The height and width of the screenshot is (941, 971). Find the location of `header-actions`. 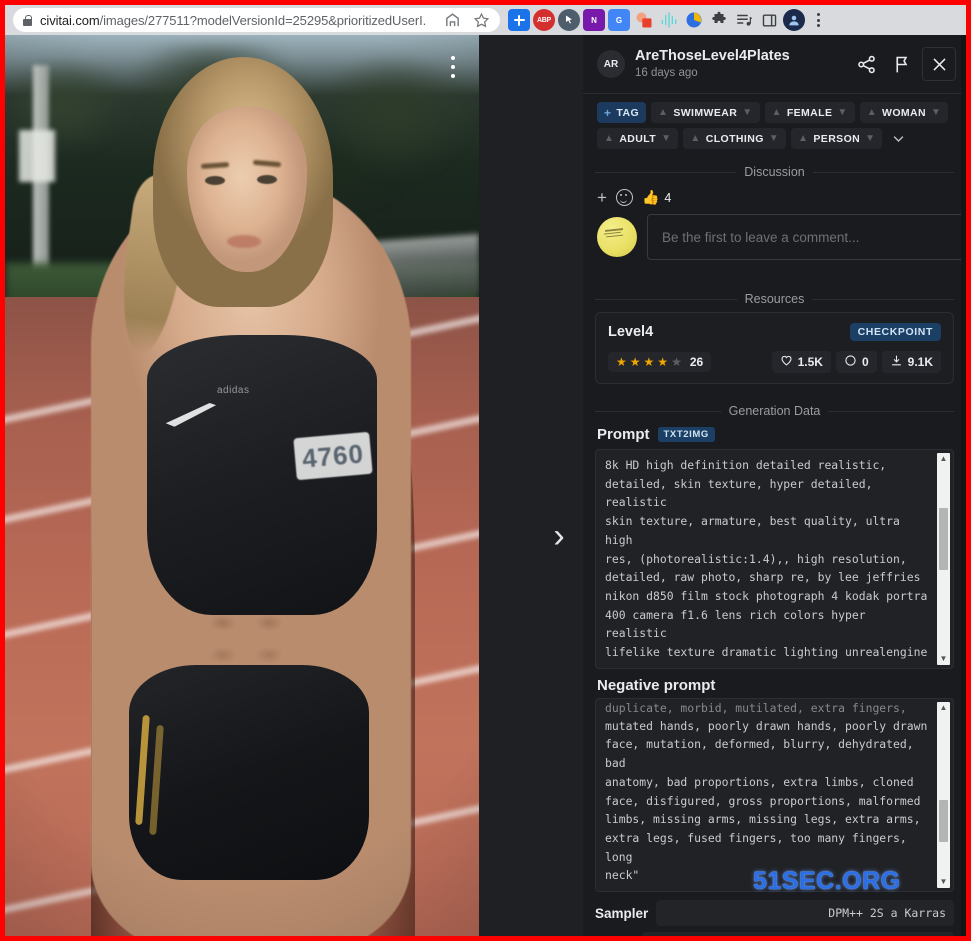

header-actions is located at coordinates (903, 64).